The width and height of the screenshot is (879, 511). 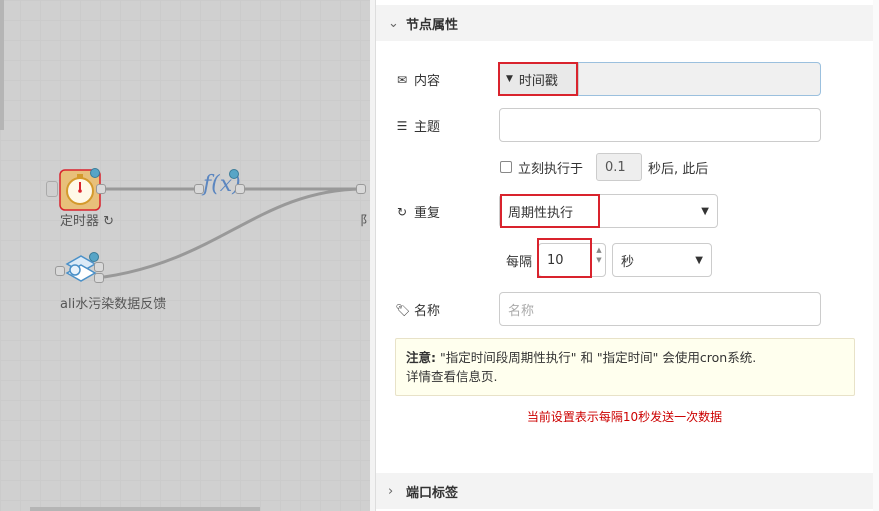 What do you see at coordinates (427, 311) in the screenshot?
I see `name-label: 名称` at bounding box center [427, 311].